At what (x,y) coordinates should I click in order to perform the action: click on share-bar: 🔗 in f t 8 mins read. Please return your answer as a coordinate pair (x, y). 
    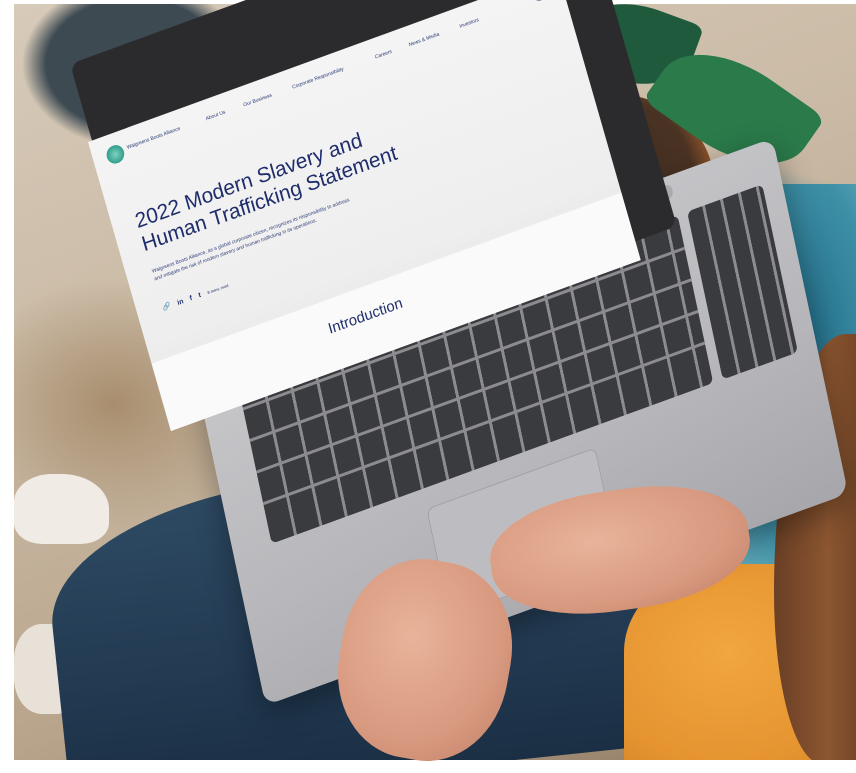
    Looking at the image, I should click on (198, 296).